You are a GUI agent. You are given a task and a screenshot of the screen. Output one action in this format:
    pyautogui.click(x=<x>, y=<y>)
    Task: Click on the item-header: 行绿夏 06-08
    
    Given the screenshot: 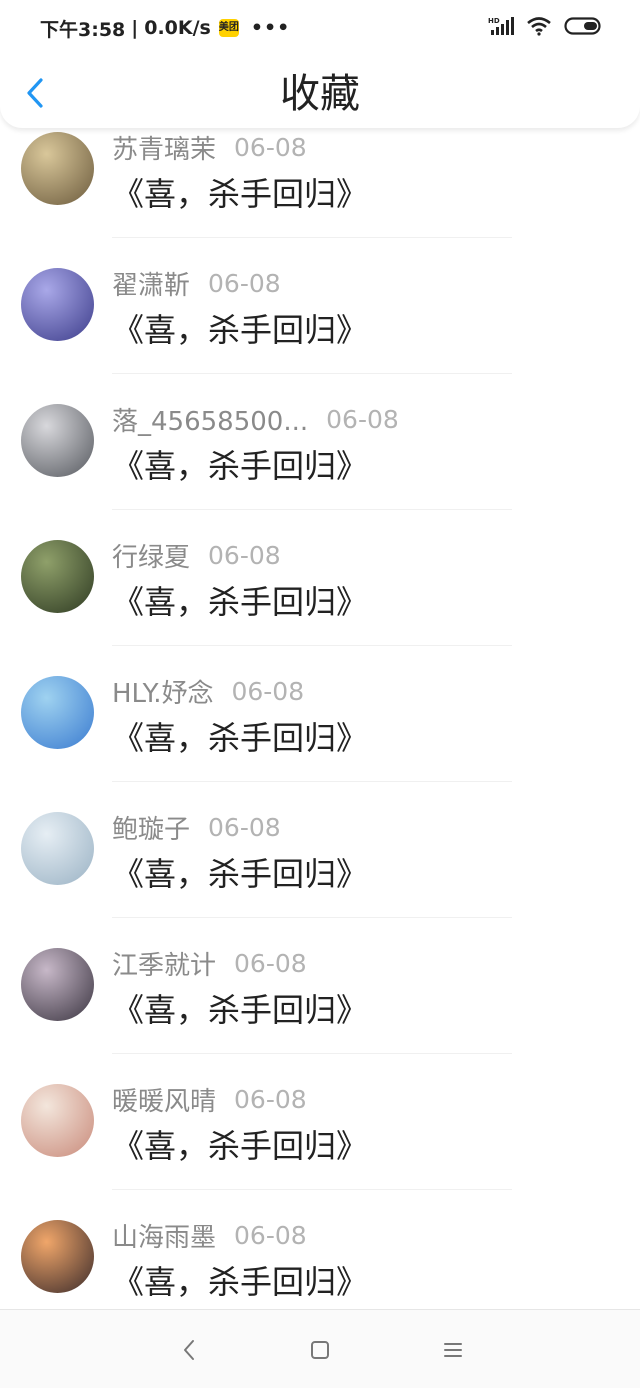 What is the action you would take?
    pyautogui.click(x=196, y=555)
    